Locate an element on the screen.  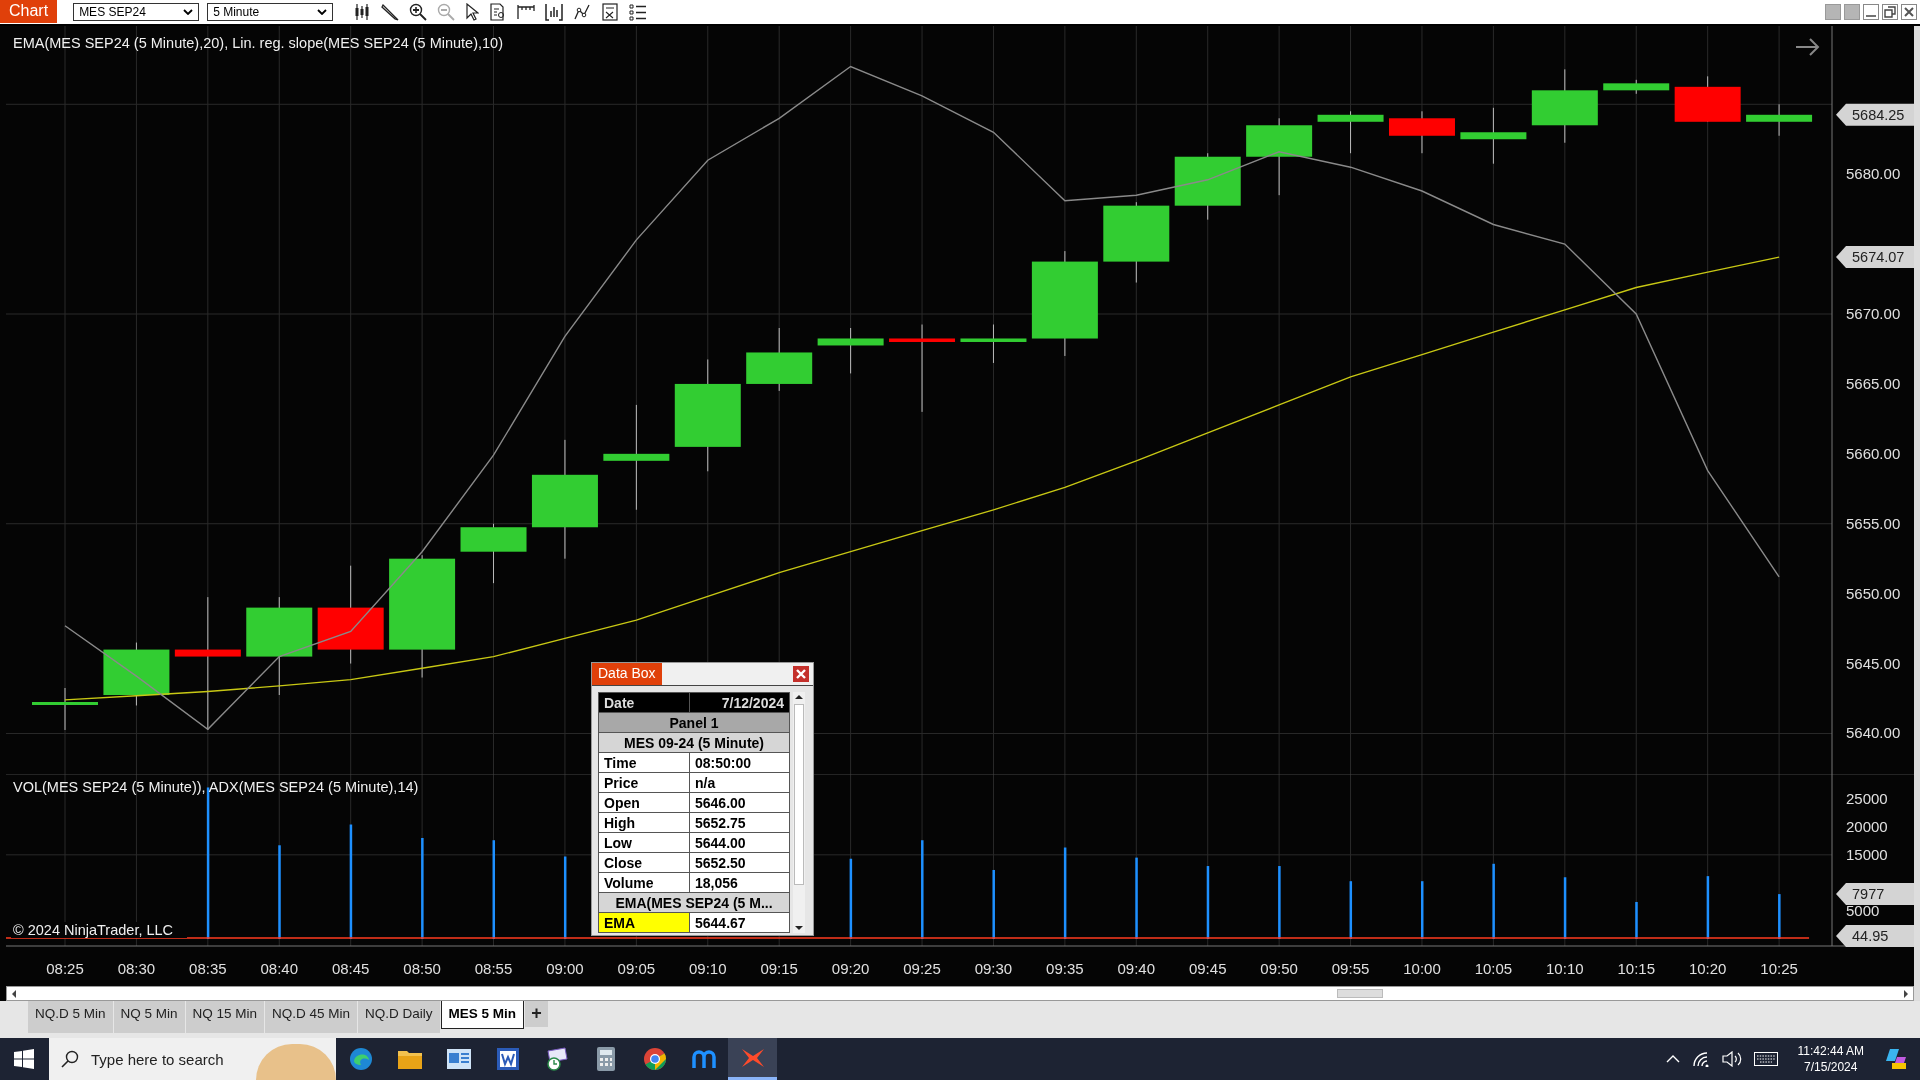
table-cell: Open is located at coordinates (644, 802).